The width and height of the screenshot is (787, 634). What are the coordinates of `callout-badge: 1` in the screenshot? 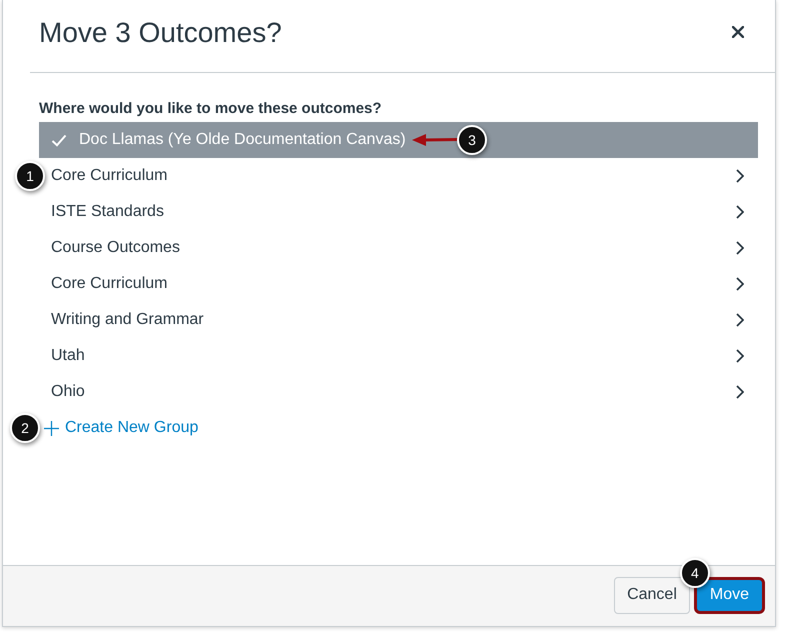 It's located at (30, 176).